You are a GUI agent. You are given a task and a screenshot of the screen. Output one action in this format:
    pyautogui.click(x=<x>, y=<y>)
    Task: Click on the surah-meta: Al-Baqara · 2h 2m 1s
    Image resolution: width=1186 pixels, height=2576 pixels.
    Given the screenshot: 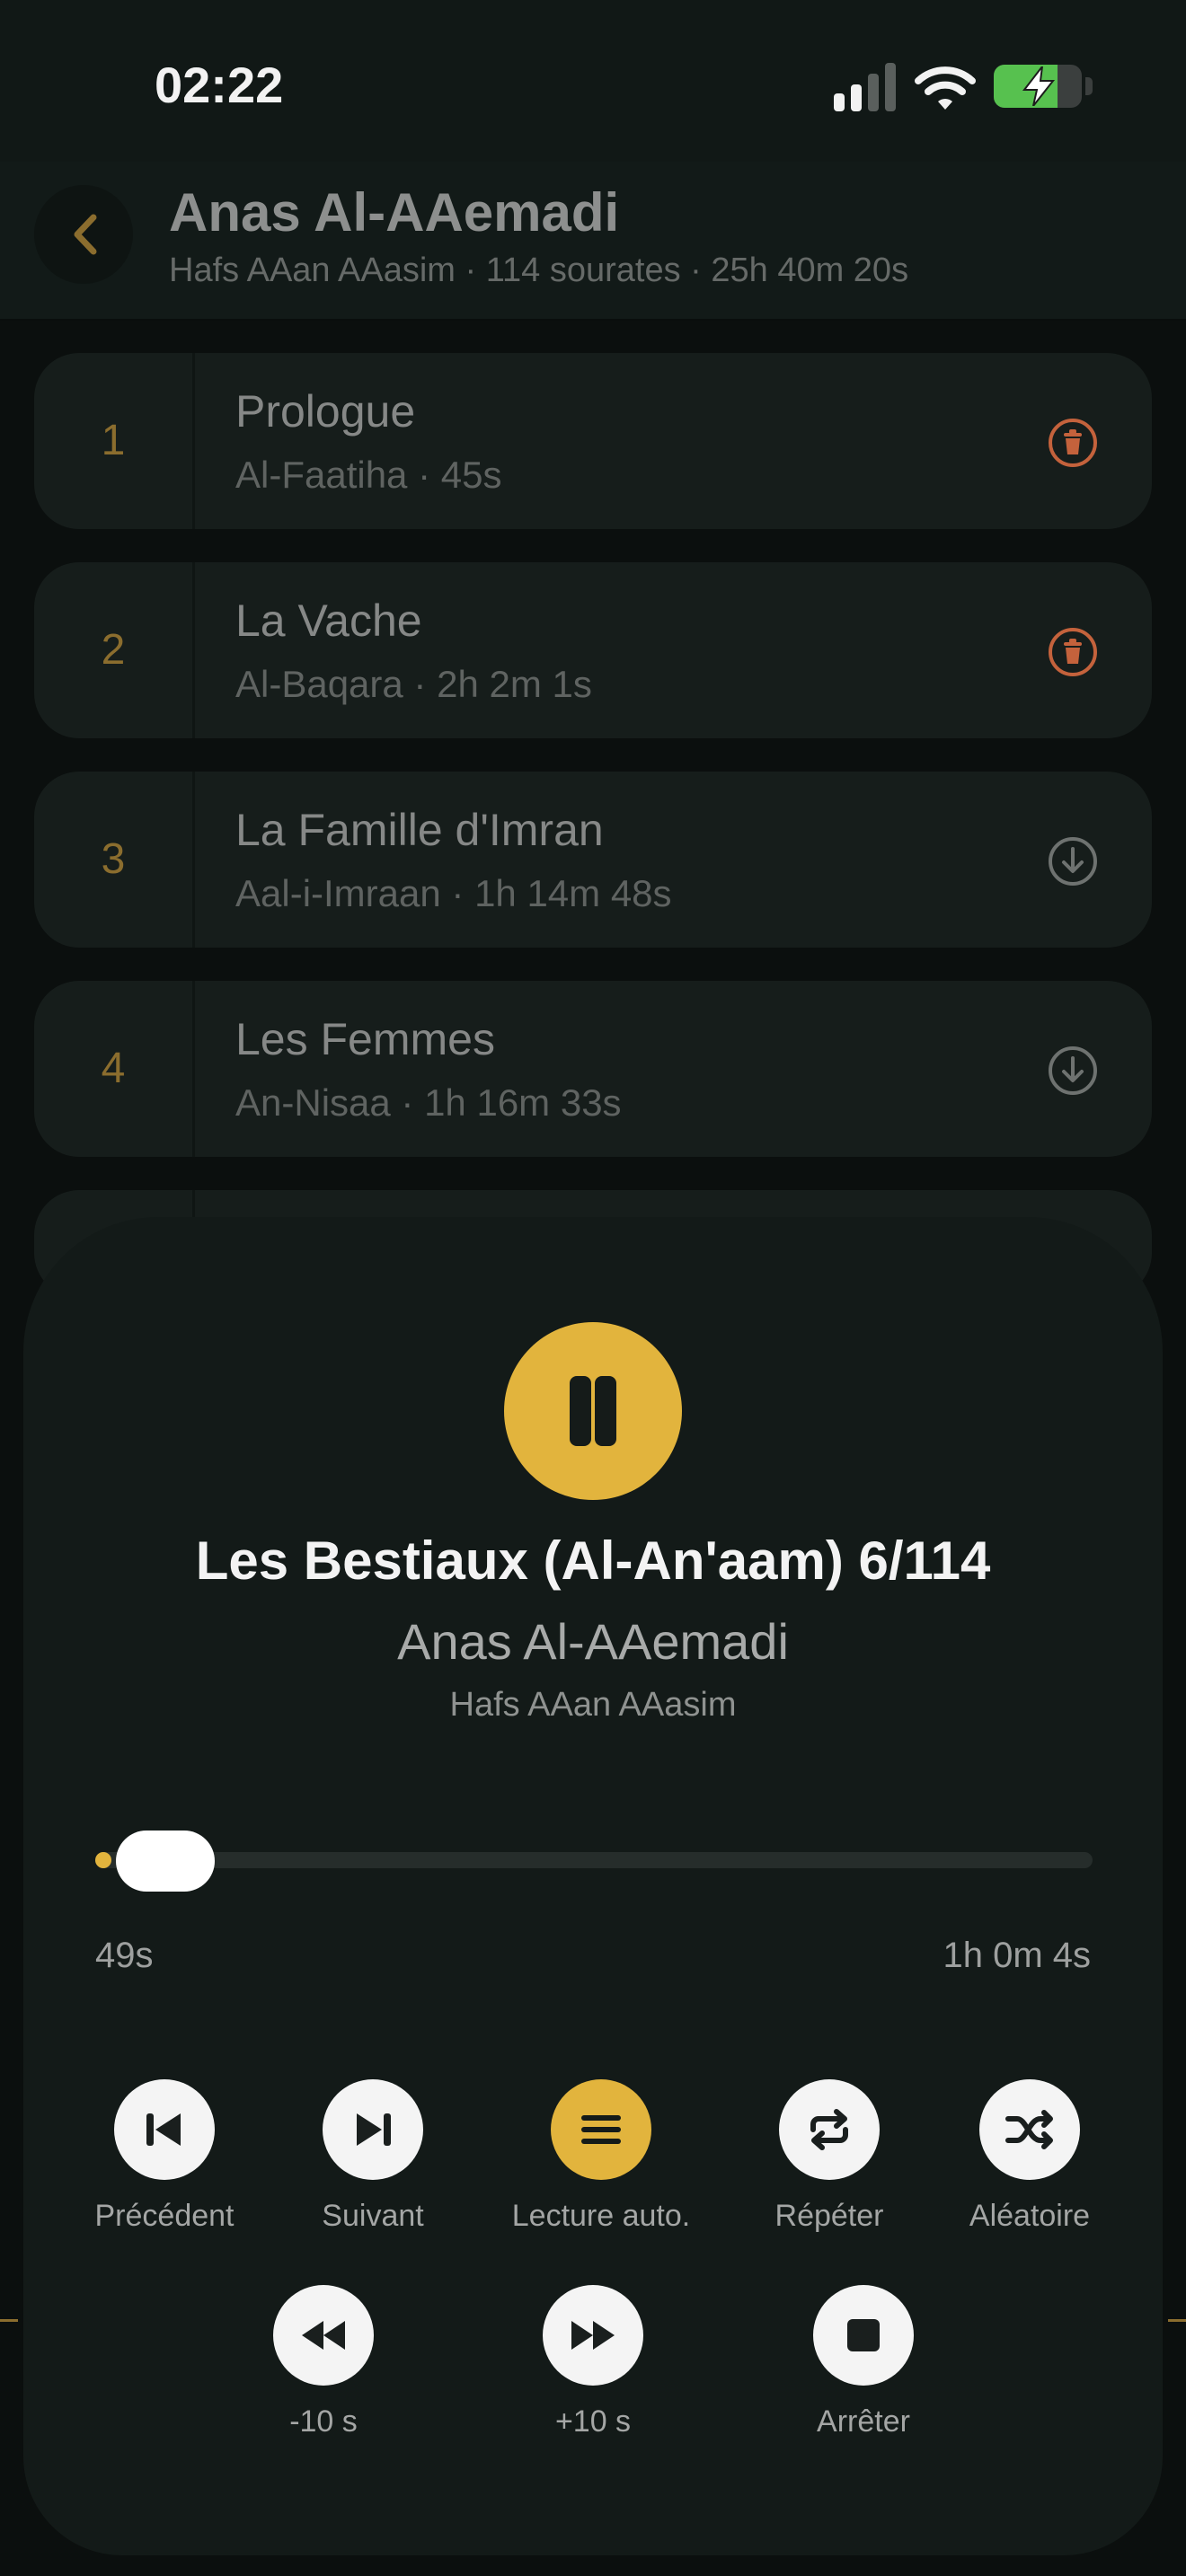 What is the action you would take?
    pyautogui.click(x=413, y=684)
    